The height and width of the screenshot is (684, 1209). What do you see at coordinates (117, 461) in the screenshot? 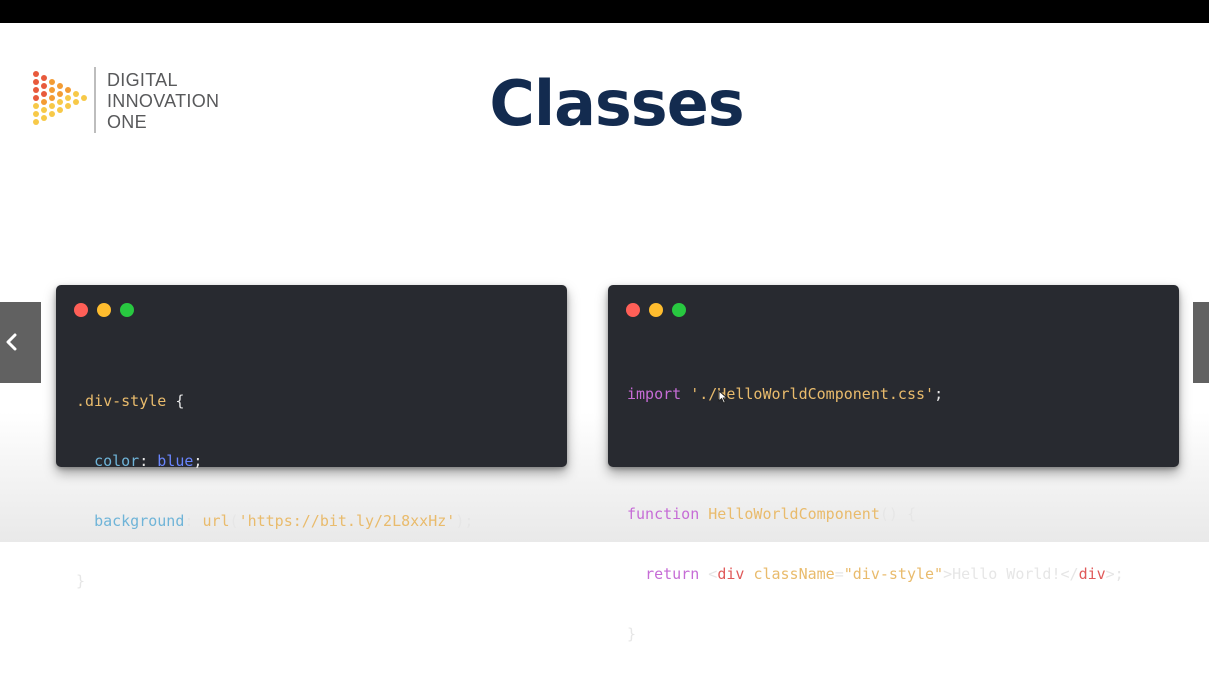
I see `css-property: color` at bounding box center [117, 461].